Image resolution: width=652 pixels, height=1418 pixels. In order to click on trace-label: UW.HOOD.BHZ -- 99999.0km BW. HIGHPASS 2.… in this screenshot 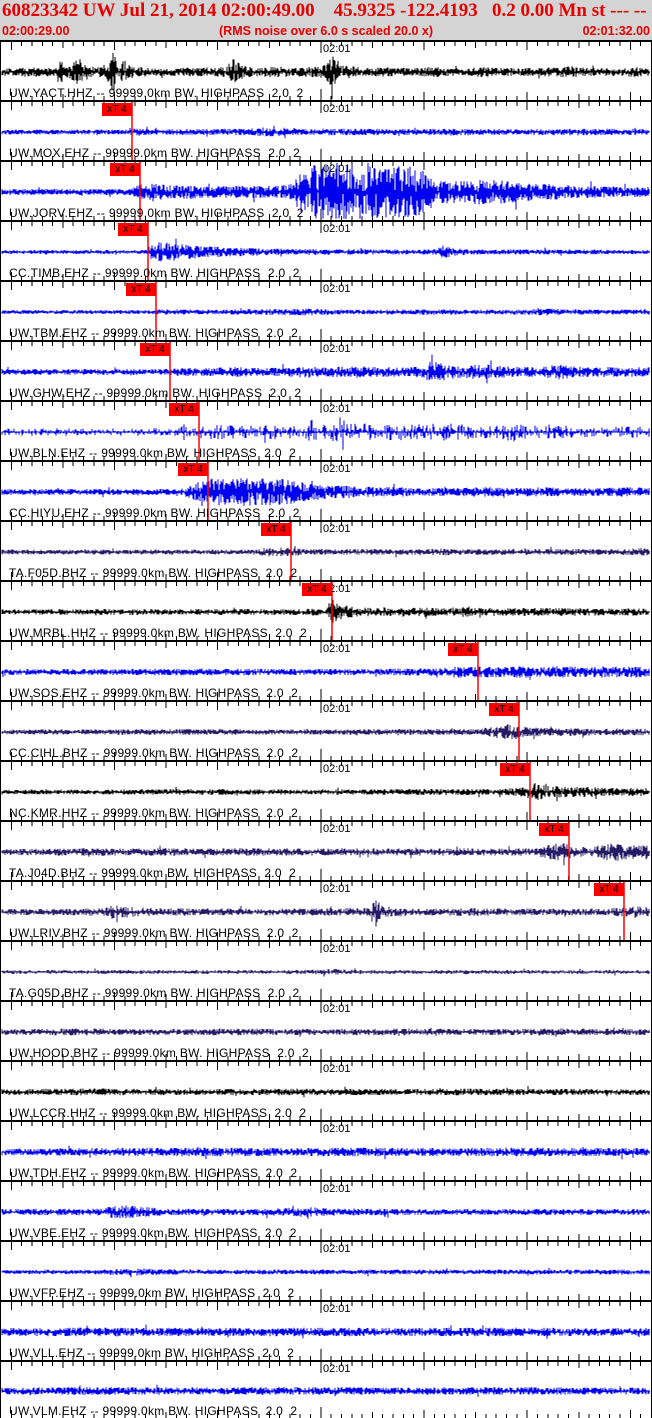, I will do `click(159, 1053)`.